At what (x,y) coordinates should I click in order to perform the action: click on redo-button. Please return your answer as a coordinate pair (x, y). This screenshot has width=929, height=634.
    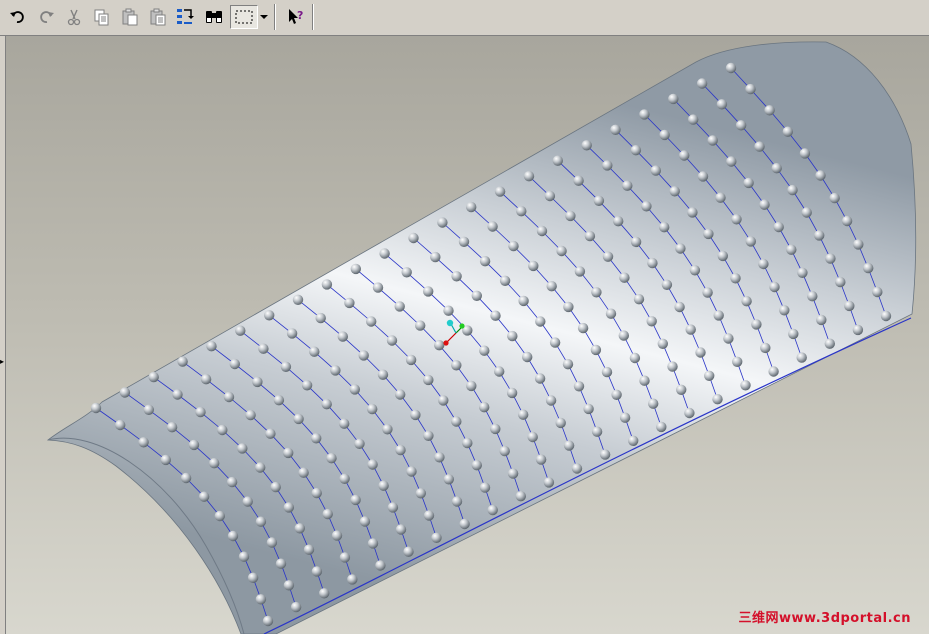
    Looking at the image, I should click on (46, 17).